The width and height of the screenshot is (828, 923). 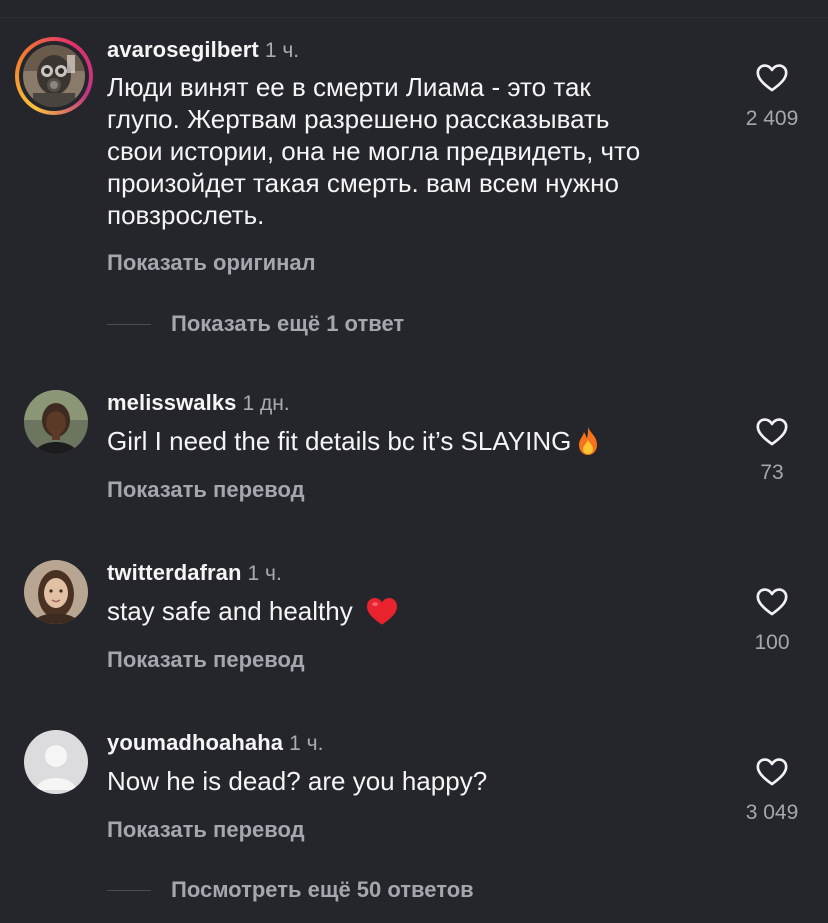 I want to click on like-count: 100, so click(x=772, y=642).